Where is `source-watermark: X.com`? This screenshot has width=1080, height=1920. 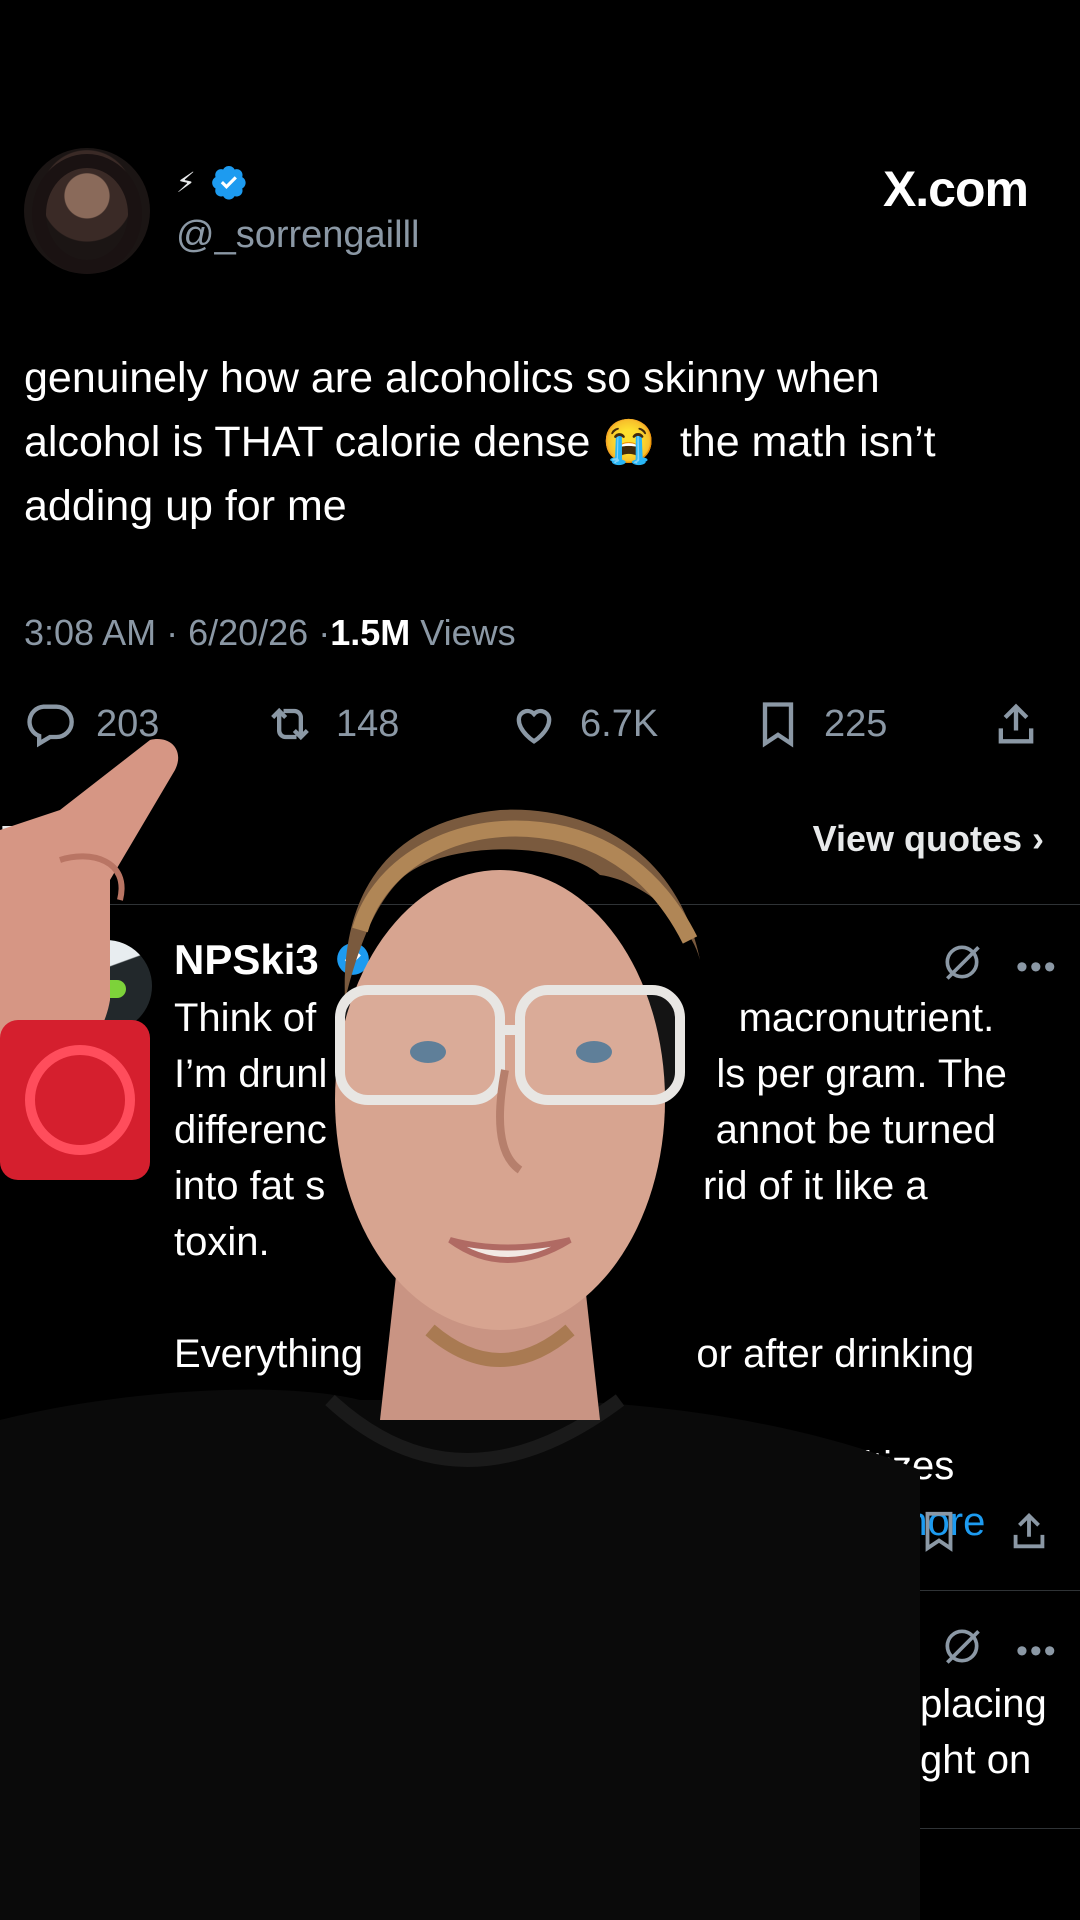 source-watermark: X.com is located at coordinates (955, 189).